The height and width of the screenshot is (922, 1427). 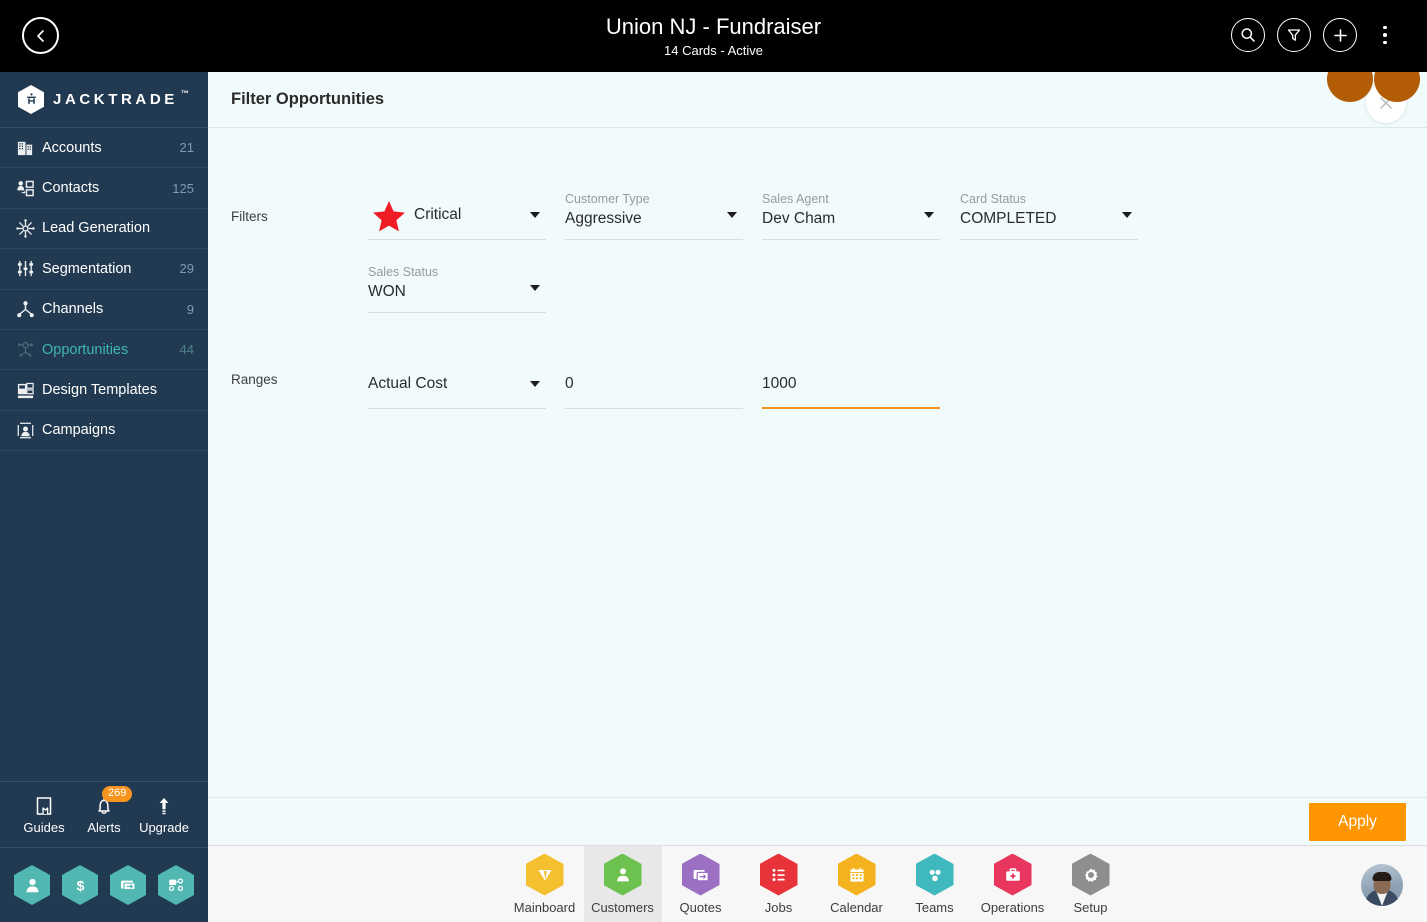 I want to click on jobs-icon, so click(x=778, y=874).